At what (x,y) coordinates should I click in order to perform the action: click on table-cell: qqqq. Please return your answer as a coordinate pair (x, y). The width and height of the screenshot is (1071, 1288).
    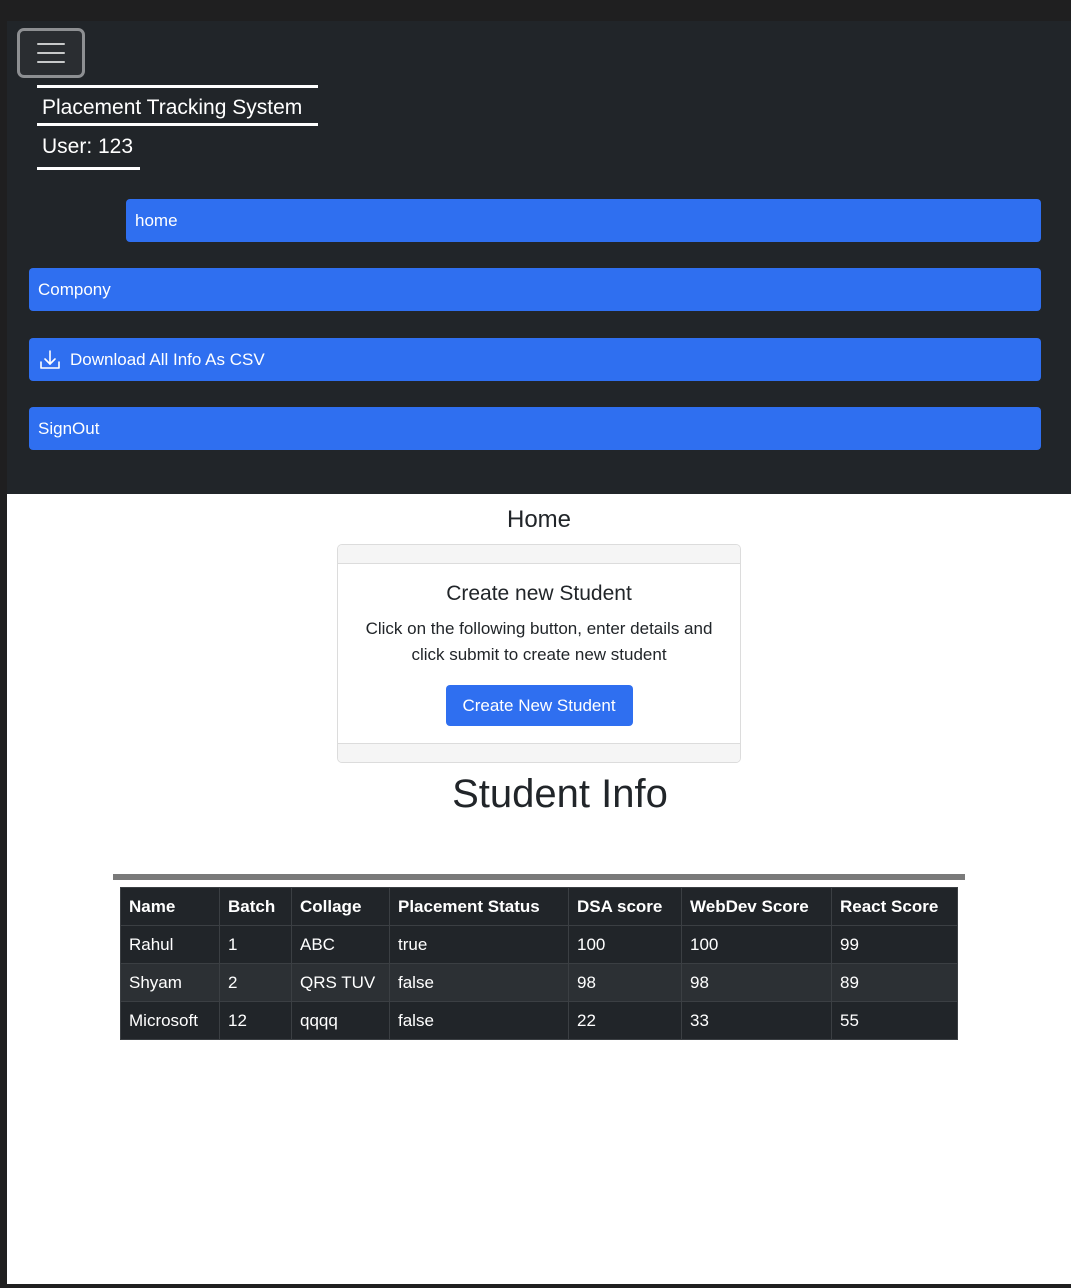
    Looking at the image, I should click on (340, 1020).